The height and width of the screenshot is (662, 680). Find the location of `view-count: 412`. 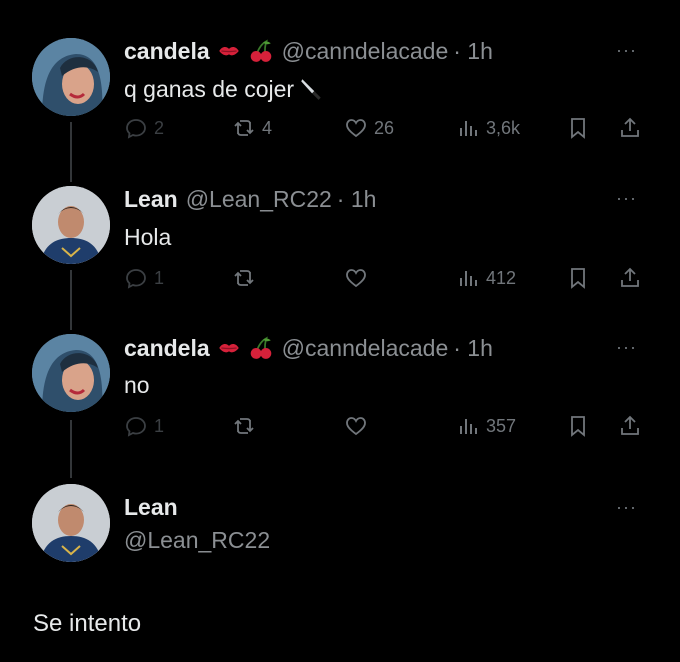

view-count: 412 is located at coordinates (501, 277).